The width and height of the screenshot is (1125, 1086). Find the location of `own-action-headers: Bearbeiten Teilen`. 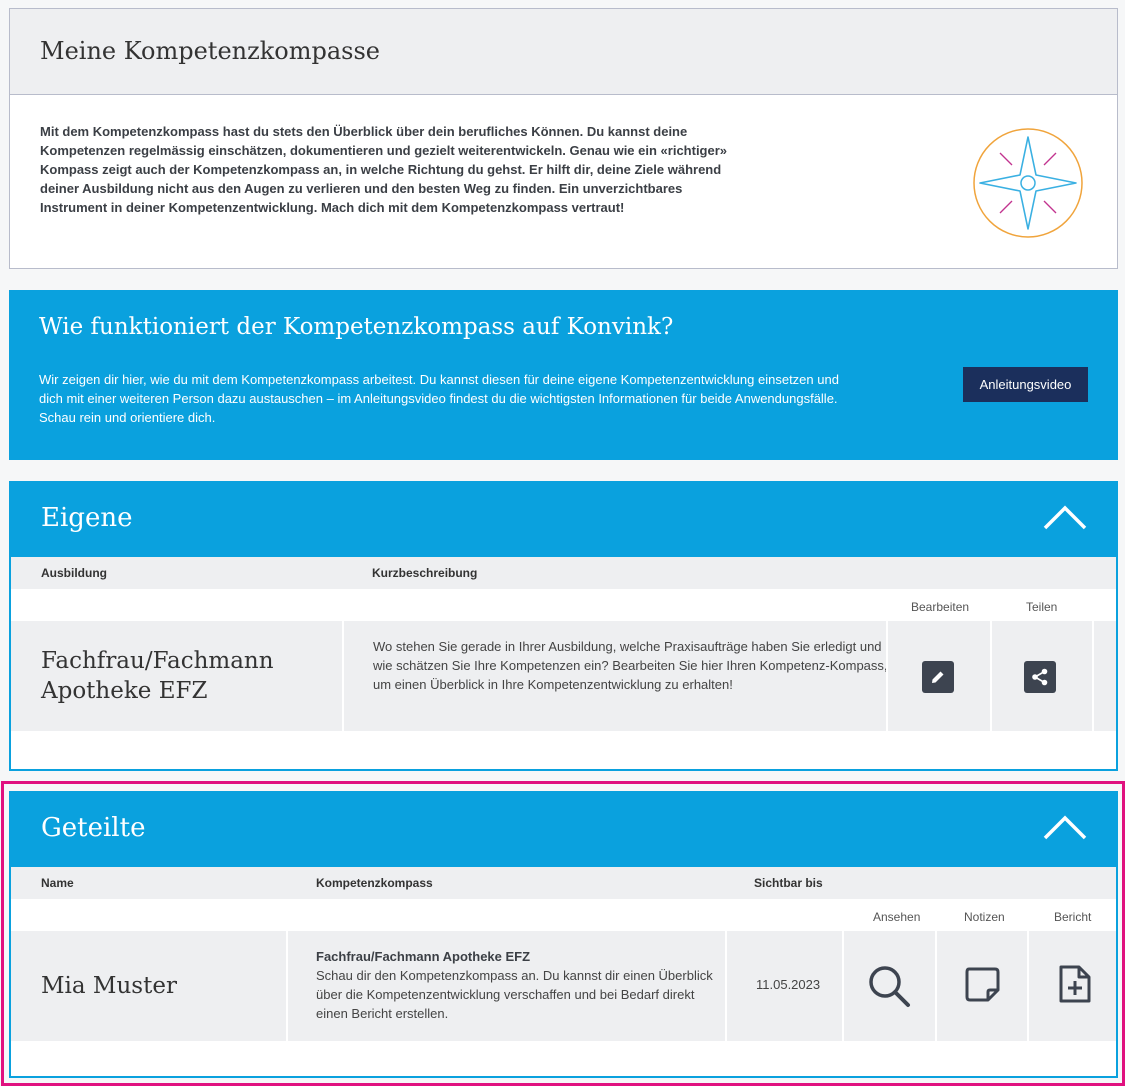

own-action-headers: Bearbeiten Teilen is located at coordinates (563, 605).